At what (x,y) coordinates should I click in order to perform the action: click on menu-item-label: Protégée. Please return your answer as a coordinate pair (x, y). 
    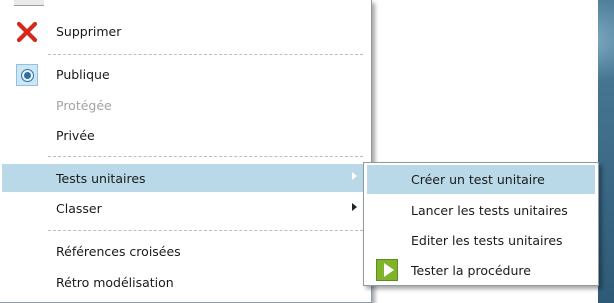
    Looking at the image, I should click on (84, 105).